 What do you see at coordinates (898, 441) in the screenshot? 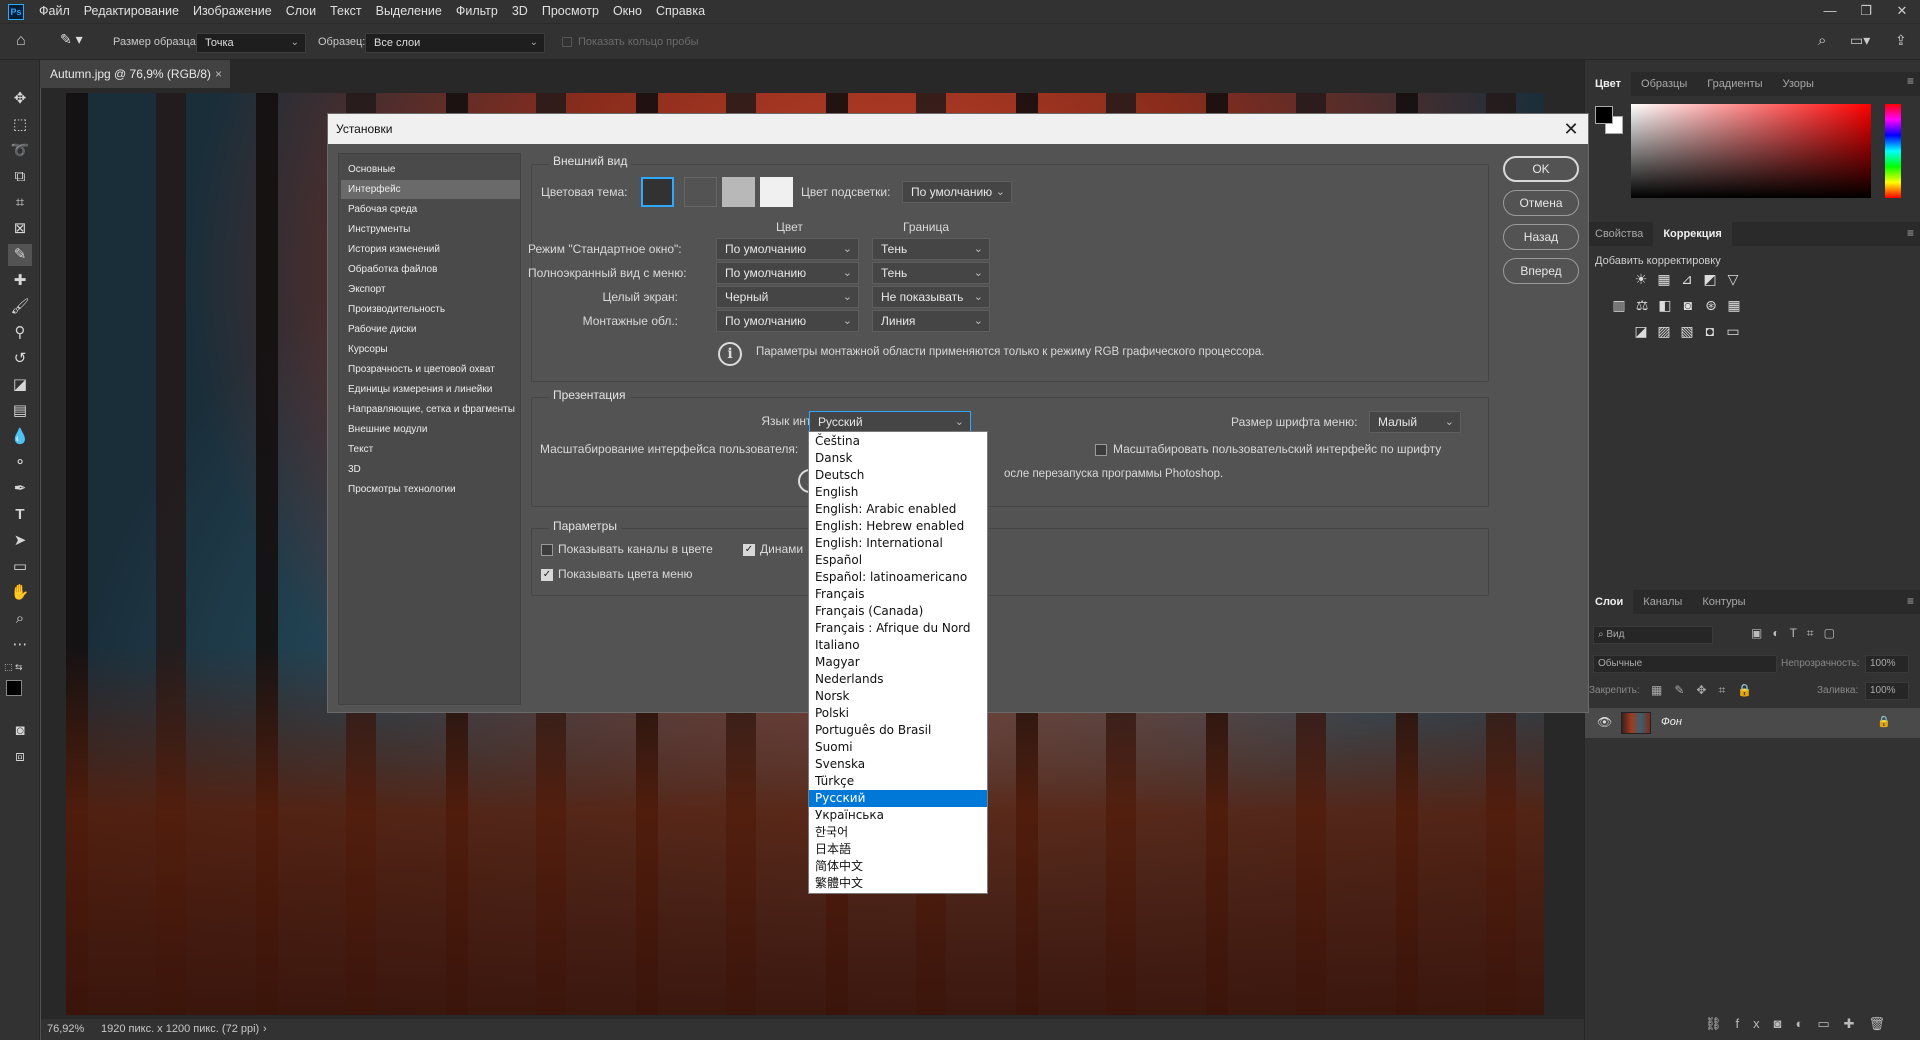
I see `language-option: Čeština` at bounding box center [898, 441].